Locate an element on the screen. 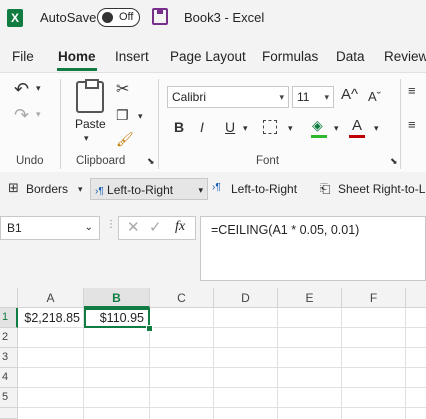 The image size is (426, 419). column-header-c: C is located at coordinates (182, 298).